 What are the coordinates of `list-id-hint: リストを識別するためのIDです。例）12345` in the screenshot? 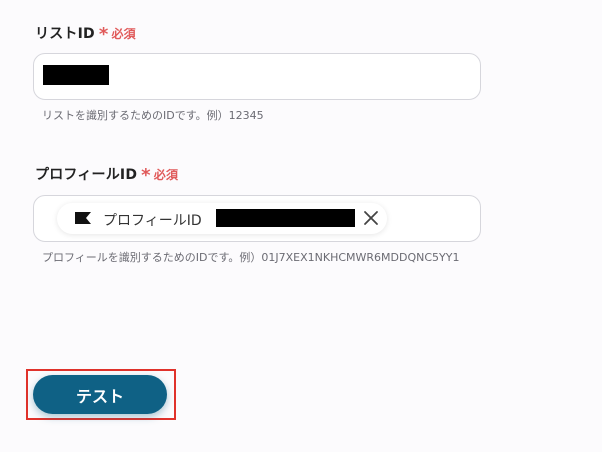 It's located at (153, 115).